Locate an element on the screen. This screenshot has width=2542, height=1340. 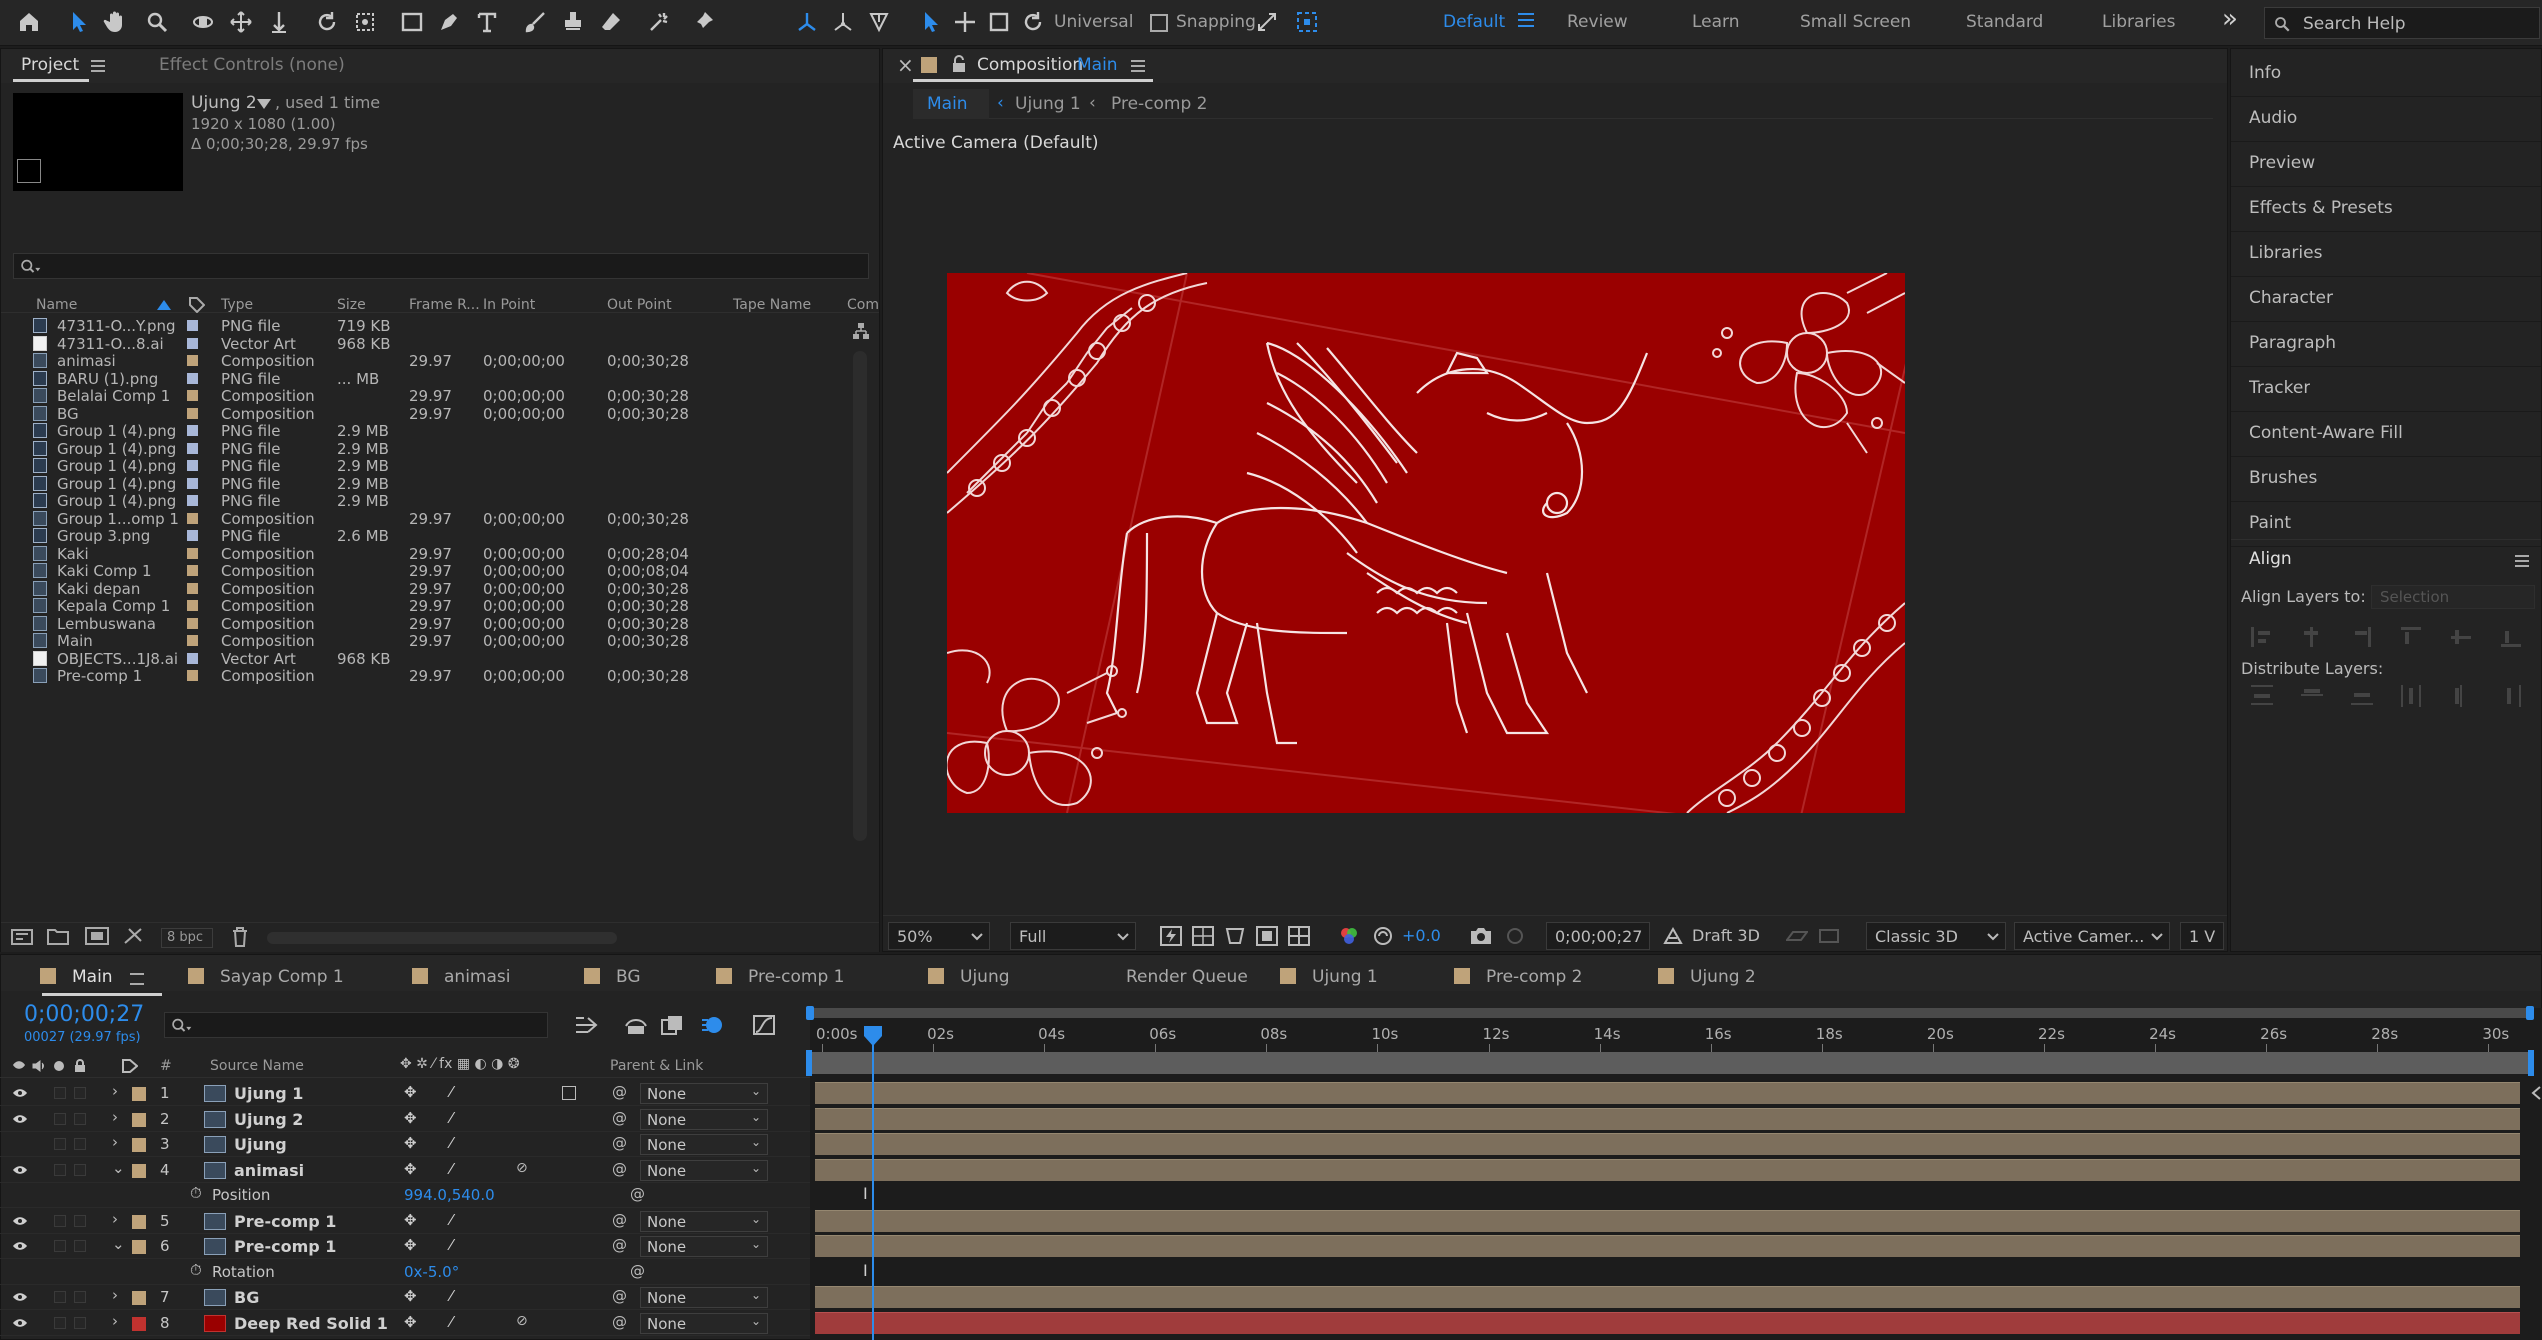
label-column-icon is located at coordinates (197, 305).